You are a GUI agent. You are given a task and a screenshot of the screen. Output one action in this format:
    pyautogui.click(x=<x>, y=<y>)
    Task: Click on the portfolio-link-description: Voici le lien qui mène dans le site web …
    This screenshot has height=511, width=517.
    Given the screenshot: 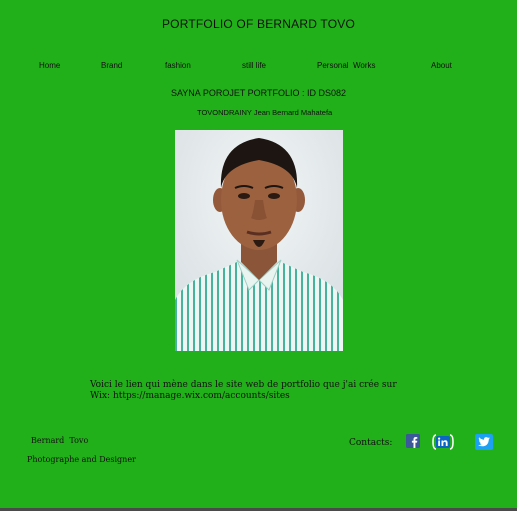 What is the action you would take?
    pyautogui.click(x=250, y=391)
    